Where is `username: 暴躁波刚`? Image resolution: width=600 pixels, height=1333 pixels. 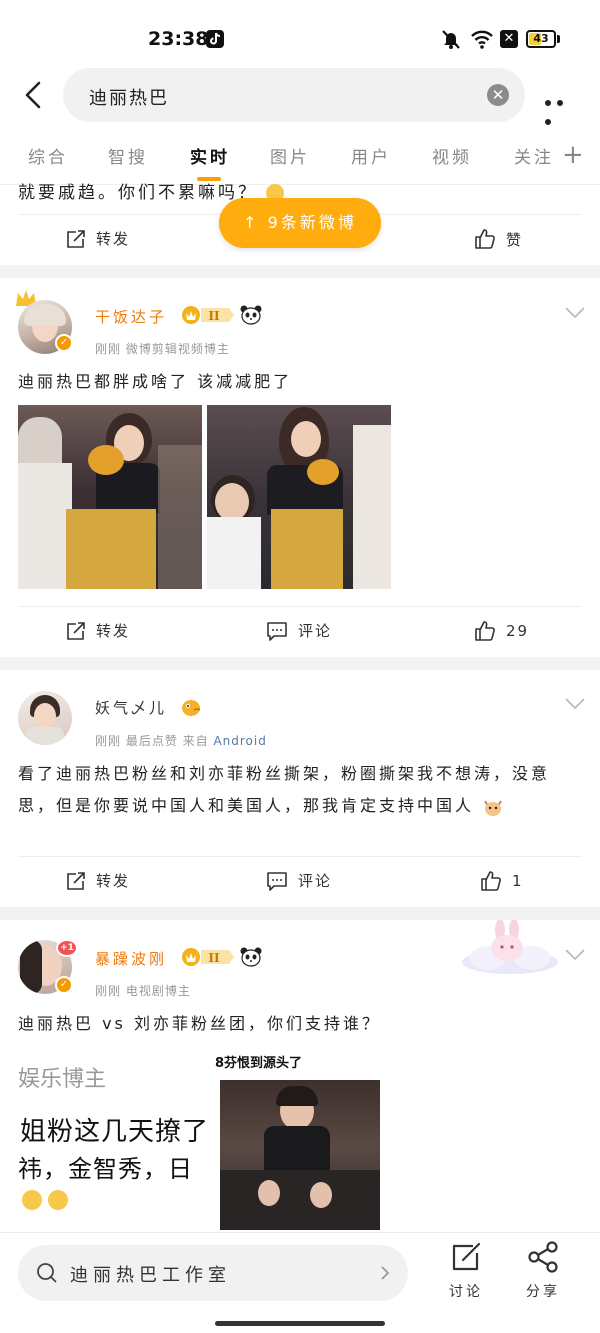
username: 暴躁波刚 is located at coordinates (131, 958).